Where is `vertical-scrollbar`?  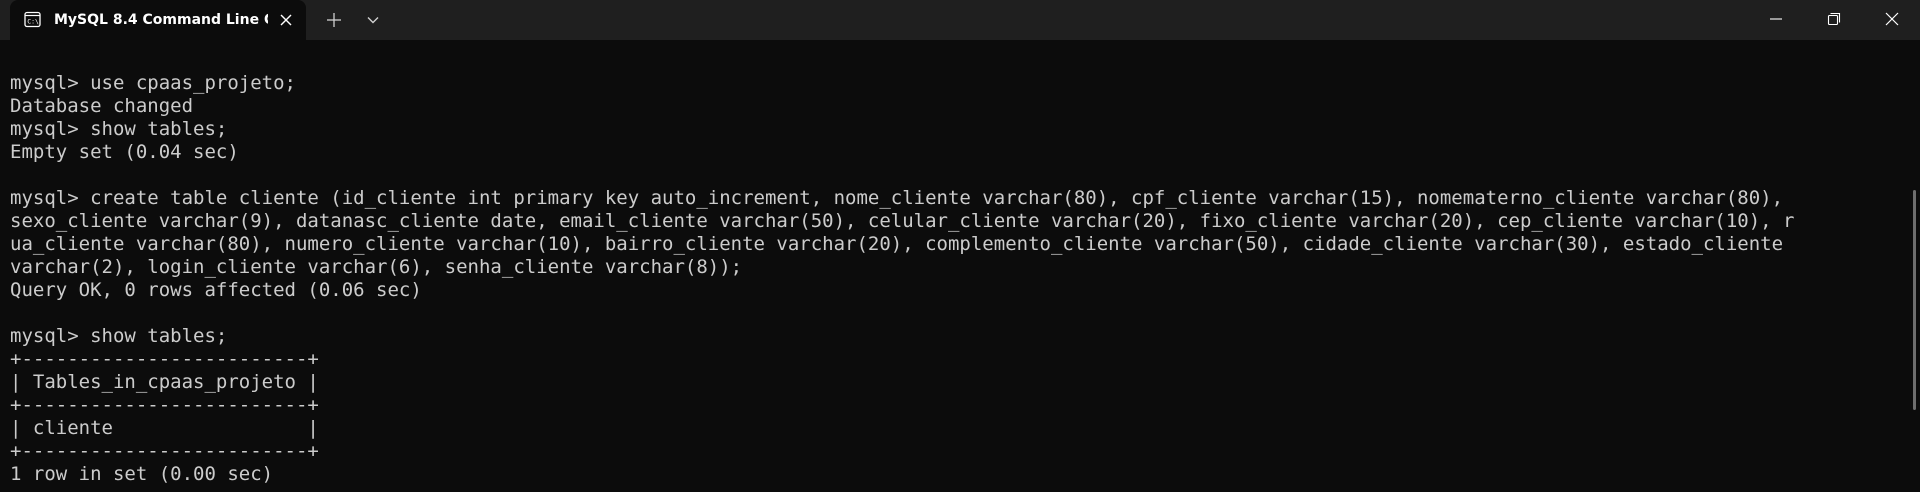
vertical-scrollbar is located at coordinates (1914, 300).